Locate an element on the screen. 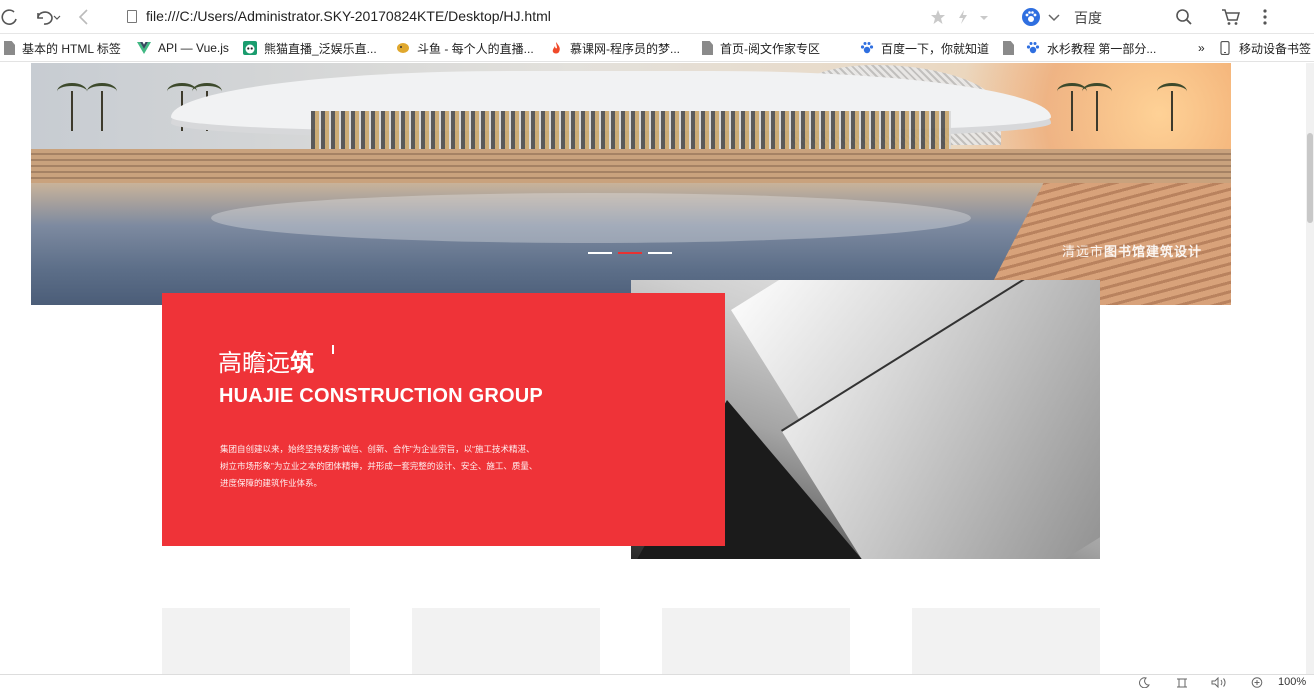  carousel-dot-active is located at coordinates (630, 253).